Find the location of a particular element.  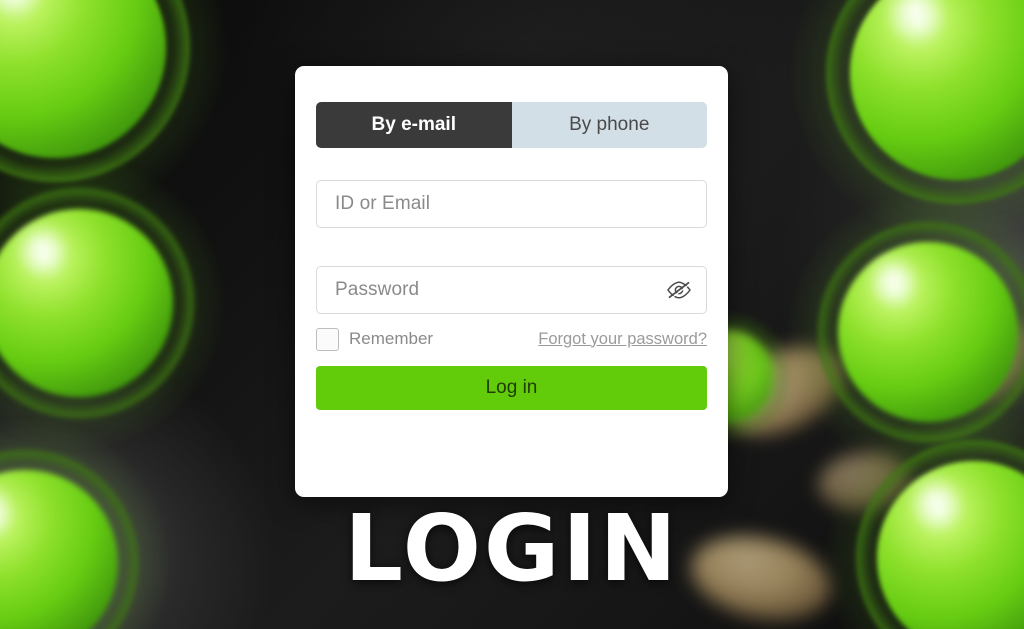

remember-checkbox is located at coordinates (327, 339).